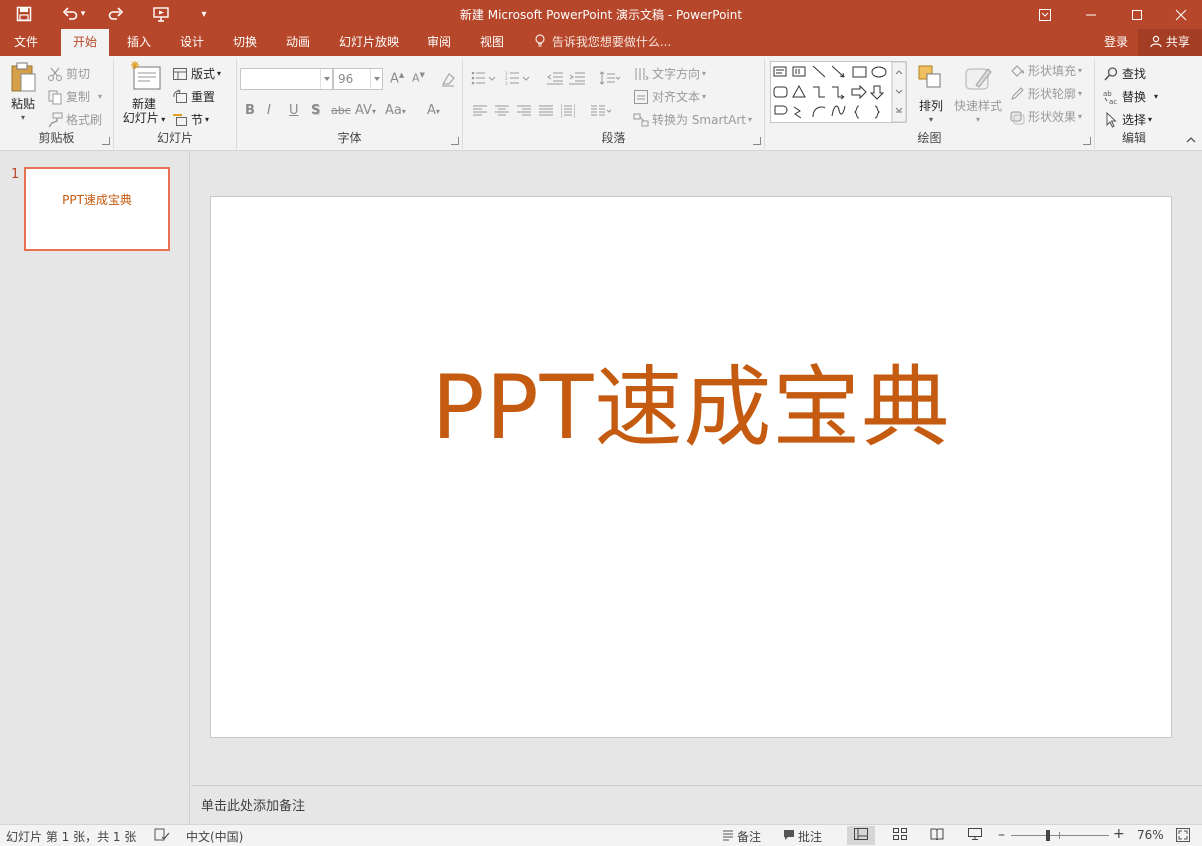  I want to click on columns-icon, so click(602, 113).